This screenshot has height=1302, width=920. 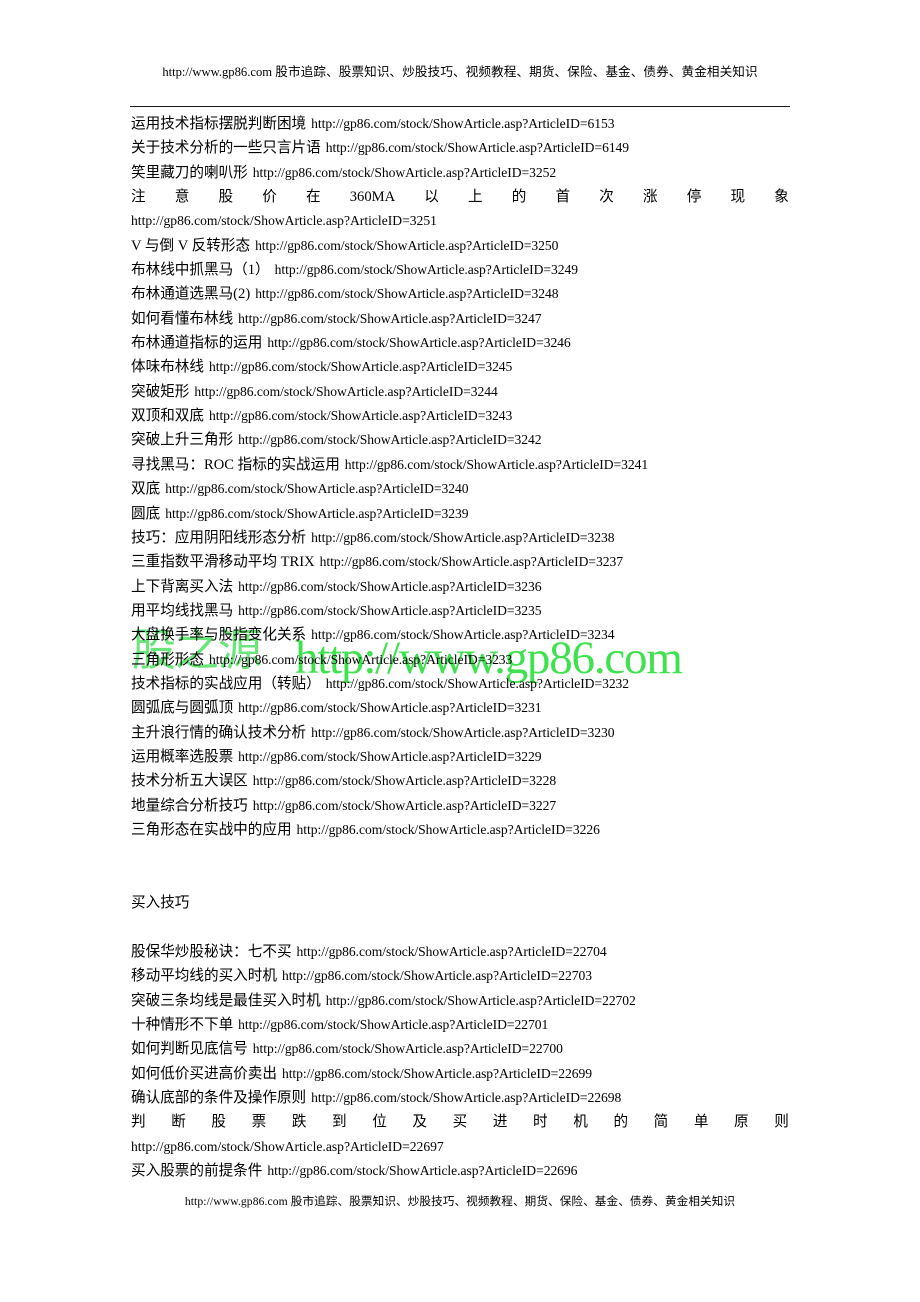 I want to click on article-entry-title-justified: 注 意 股 价 在 360MA 以 上 的 首 次 涨 停 现 象, so click(x=460, y=197).